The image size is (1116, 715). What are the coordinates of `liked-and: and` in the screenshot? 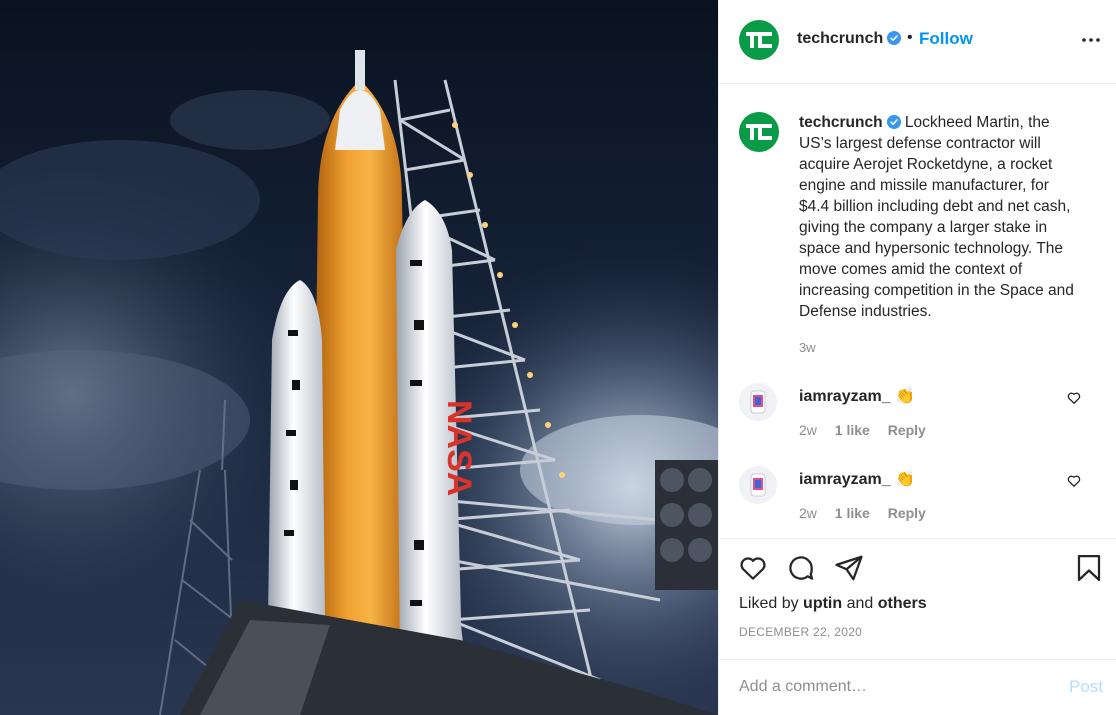 It's located at (860, 603).